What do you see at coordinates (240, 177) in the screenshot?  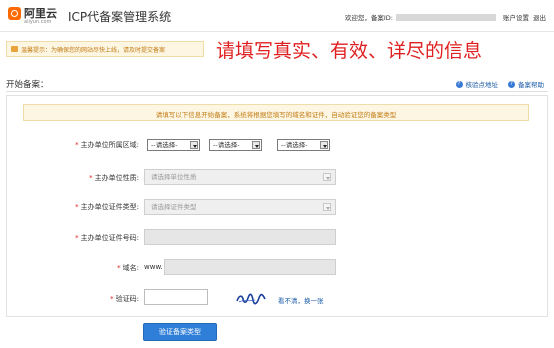 I see `nature-select: 请选择单位性质` at bounding box center [240, 177].